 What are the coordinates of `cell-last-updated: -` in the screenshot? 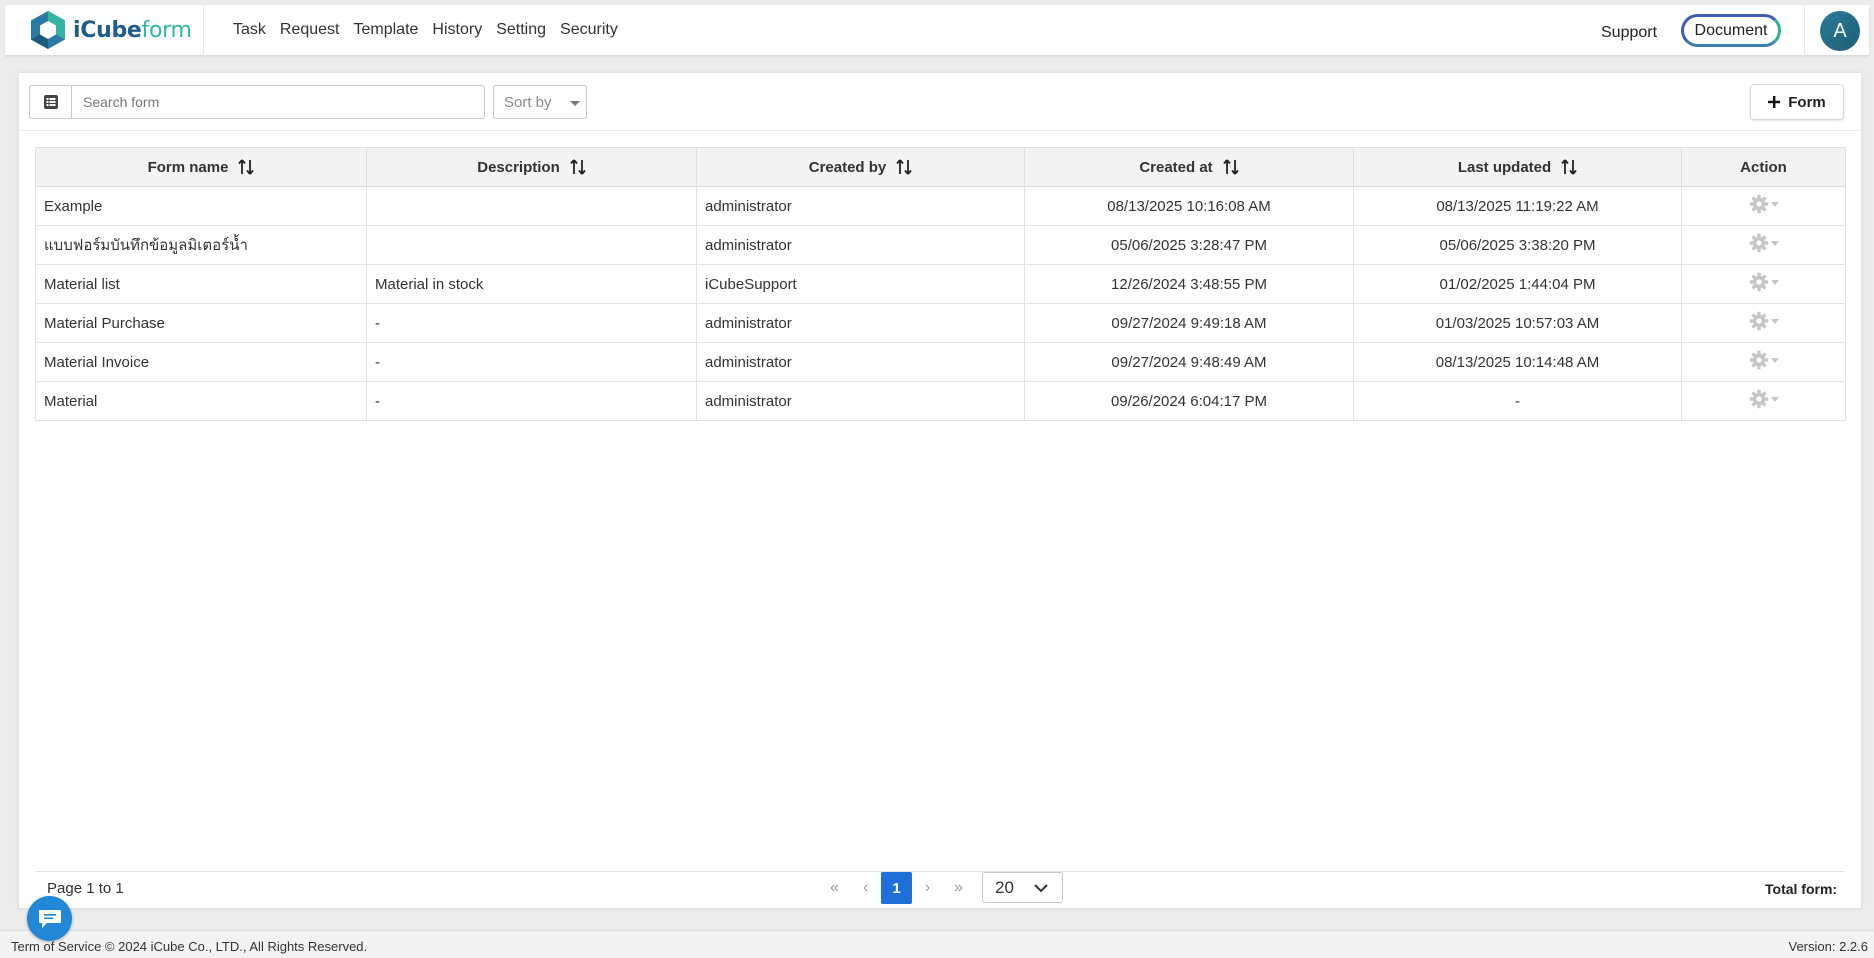 It's located at (1517, 401).